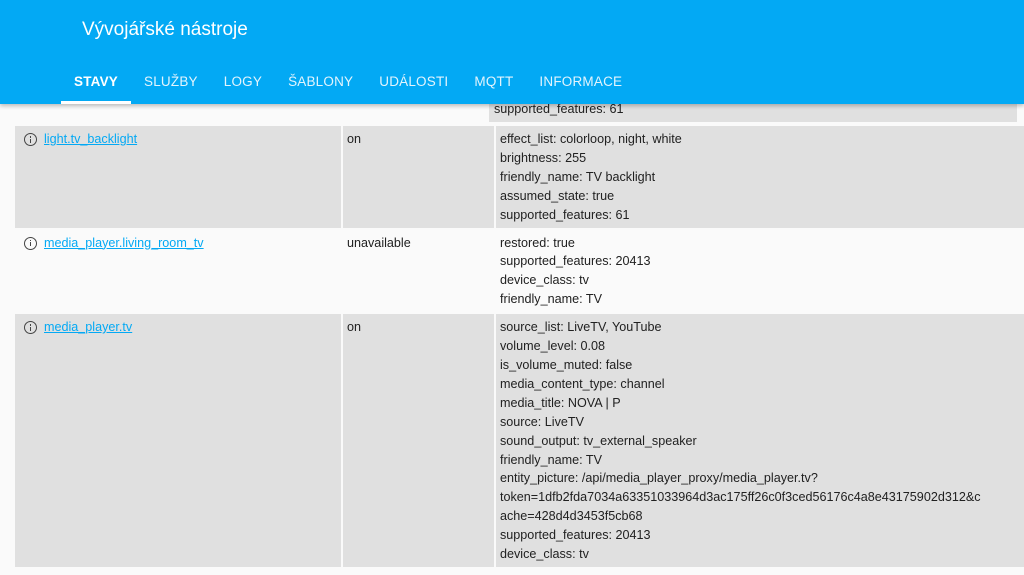  Describe the element at coordinates (493, 85) in the screenshot. I see `tab-mqtt: MQTT` at that location.